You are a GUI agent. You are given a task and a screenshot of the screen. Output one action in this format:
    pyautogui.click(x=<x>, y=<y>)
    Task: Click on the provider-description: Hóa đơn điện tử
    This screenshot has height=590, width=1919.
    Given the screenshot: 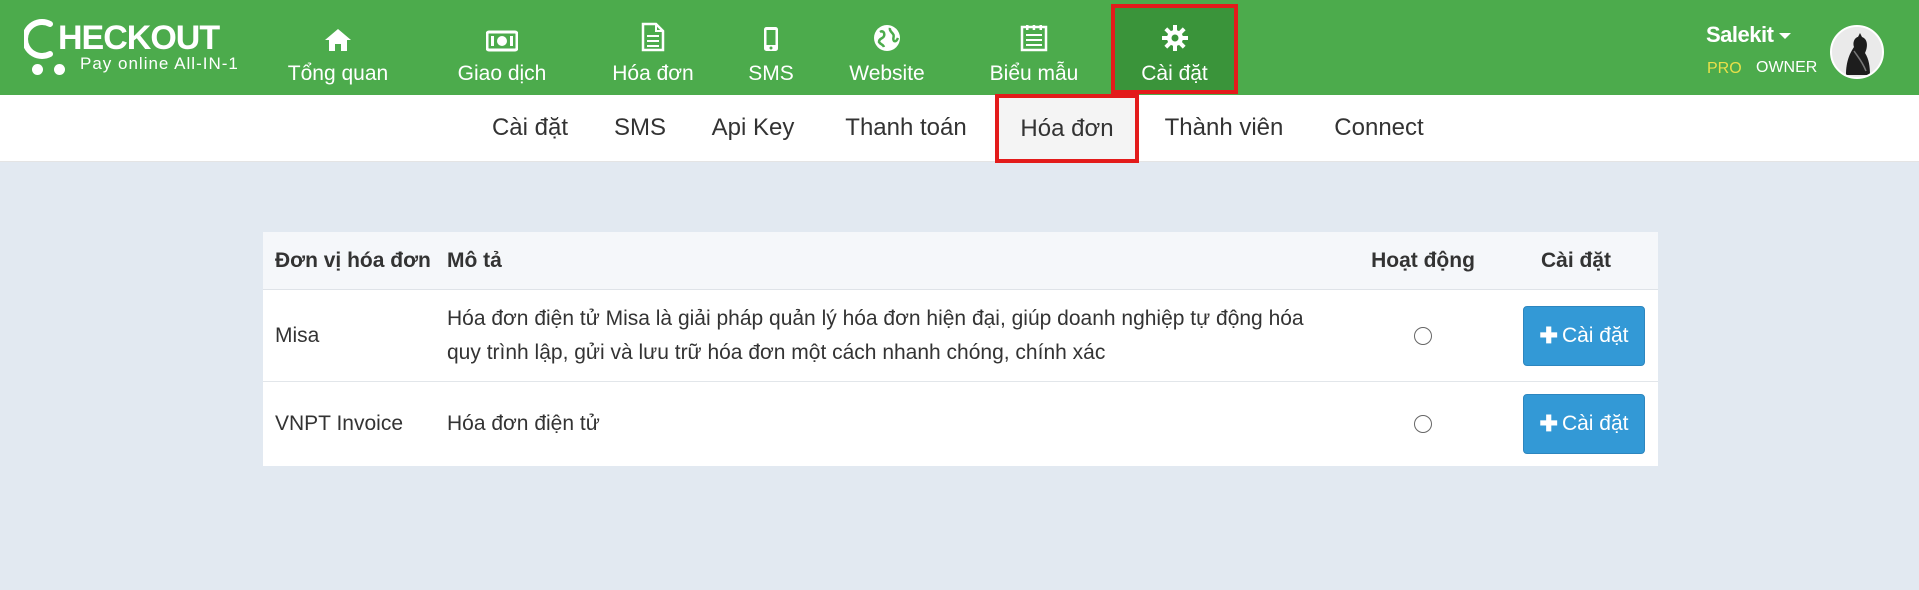 What is the action you would take?
    pyautogui.click(x=897, y=424)
    